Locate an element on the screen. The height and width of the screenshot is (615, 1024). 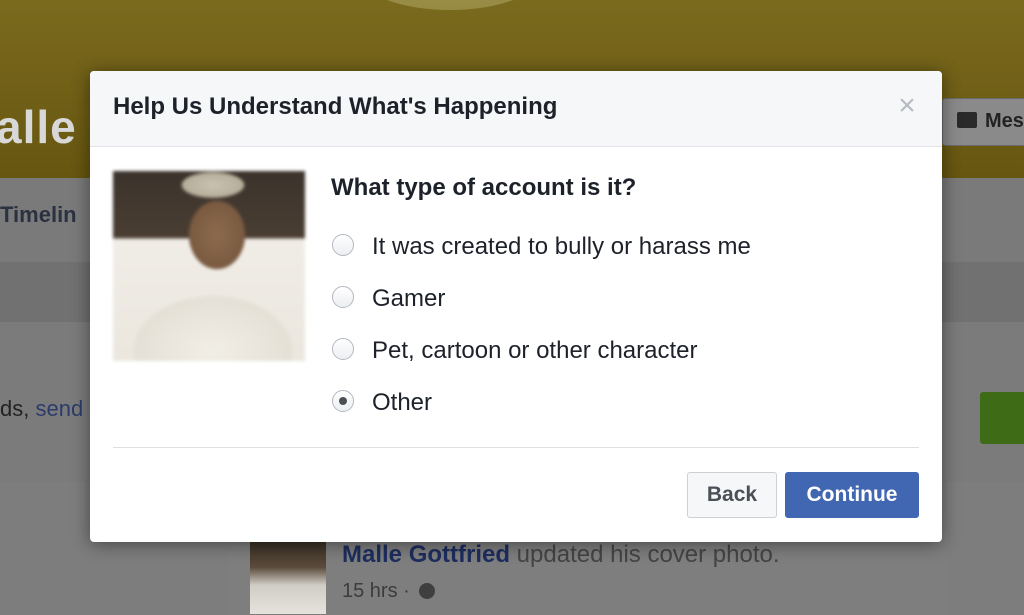
message-button-label: Mes is located at coordinates (1004, 121).